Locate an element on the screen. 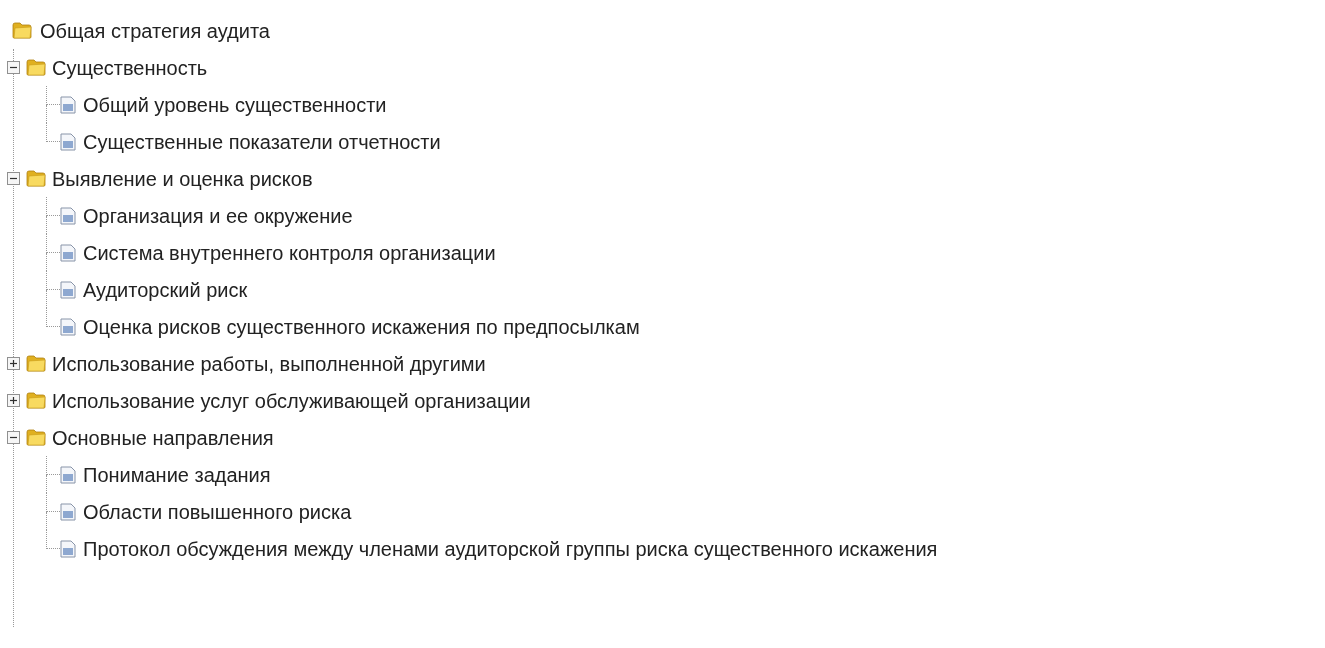 Image resolution: width=1325 pixels, height=648 pixels. tree-item-label: Существенность is located at coordinates (130, 67).